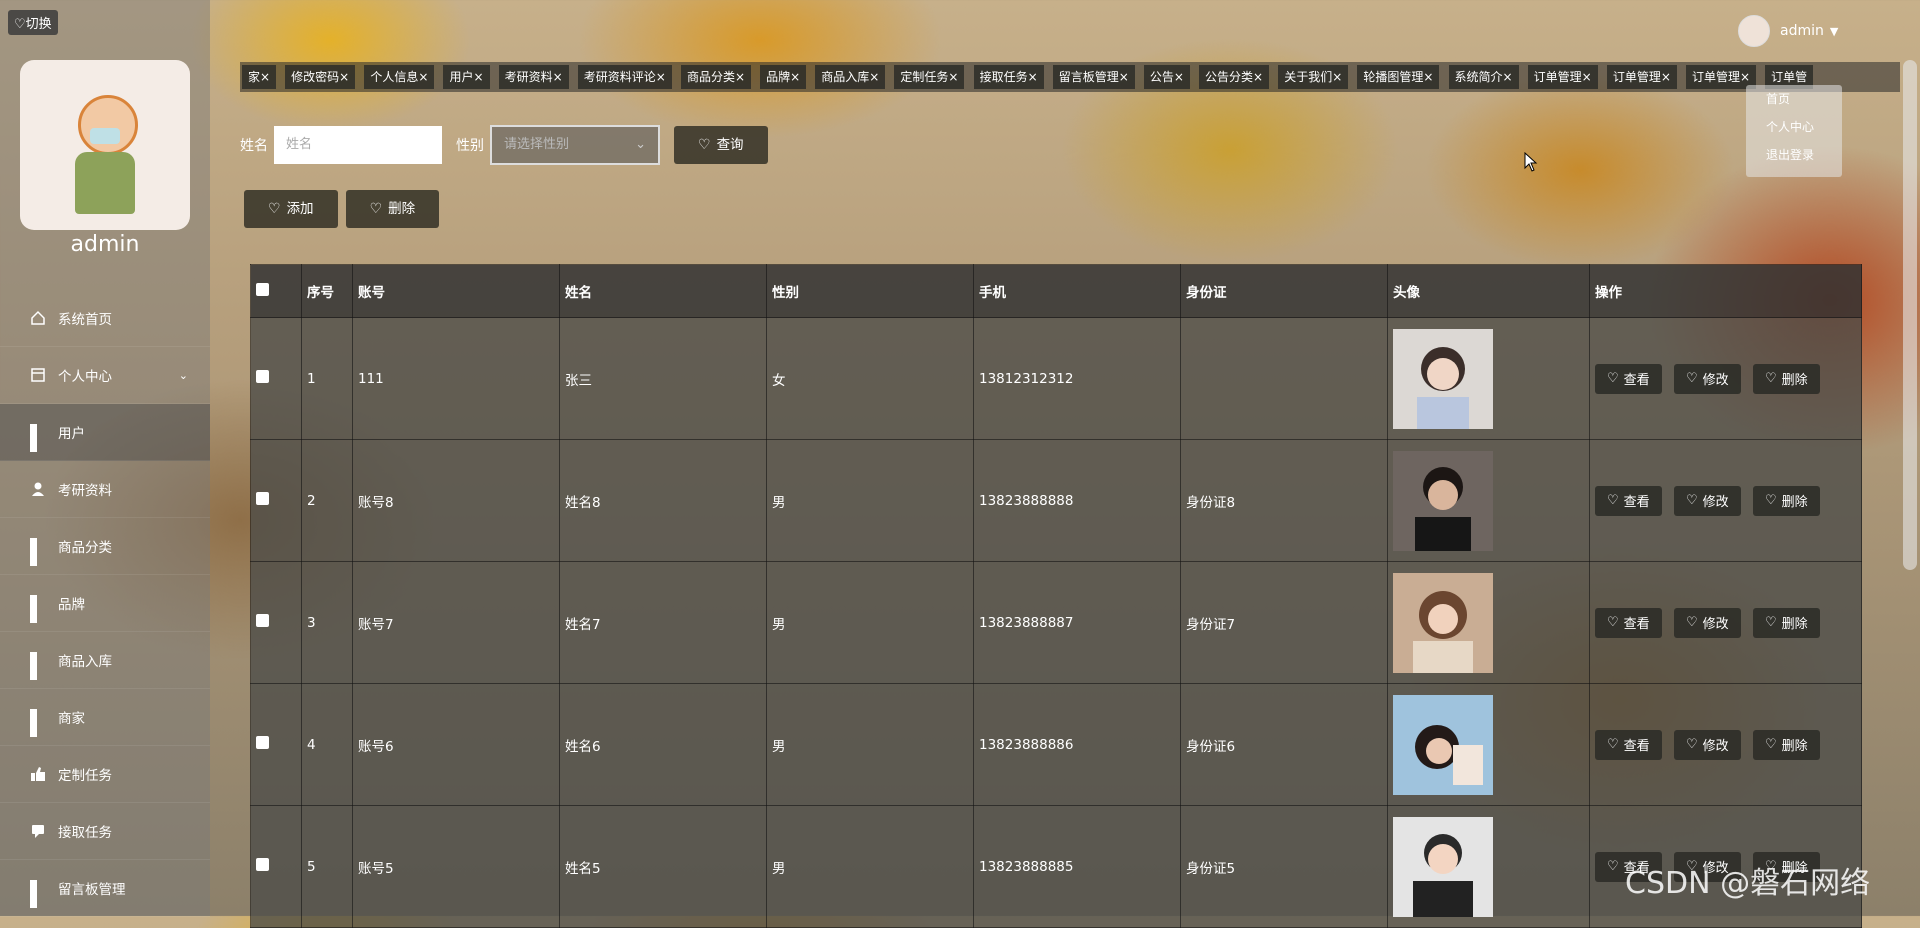 Image resolution: width=1920 pixels, height=928 pixels. Describe the element at coordinates (399, 77) in the screenshot. I see `tab-personal-info: 个人信息×` at that location.